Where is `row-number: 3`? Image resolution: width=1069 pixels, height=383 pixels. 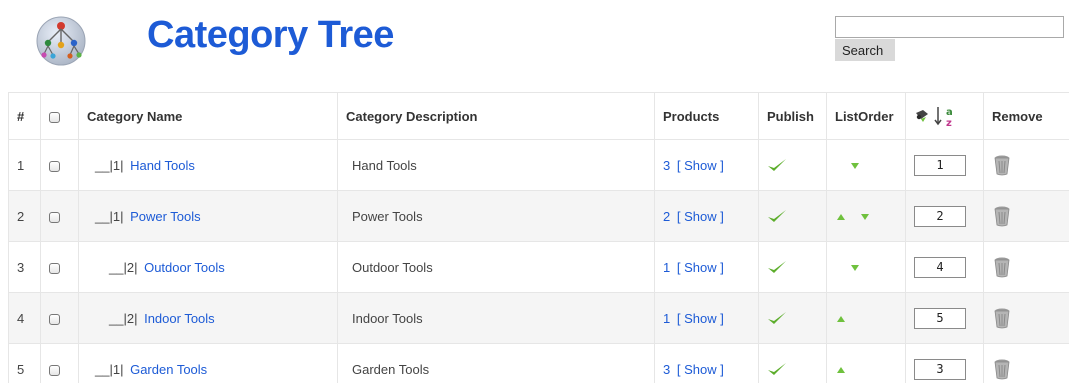 row-number: 3 is located at coordinates (24, 267).